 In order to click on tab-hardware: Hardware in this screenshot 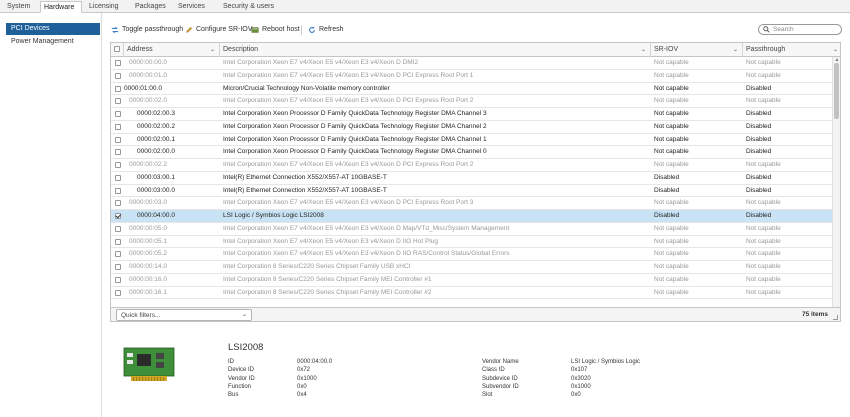, I will do `click(61, 7)`.